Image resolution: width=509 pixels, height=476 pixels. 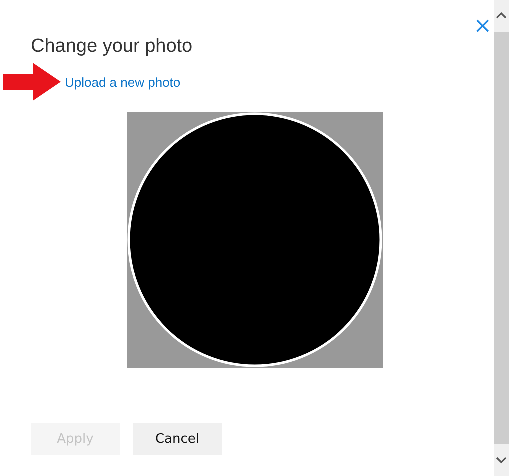 What do you see at coordinates (32, 82) in the screenshot?
I see `arrow-drawing` at bounding box center [32, 82].